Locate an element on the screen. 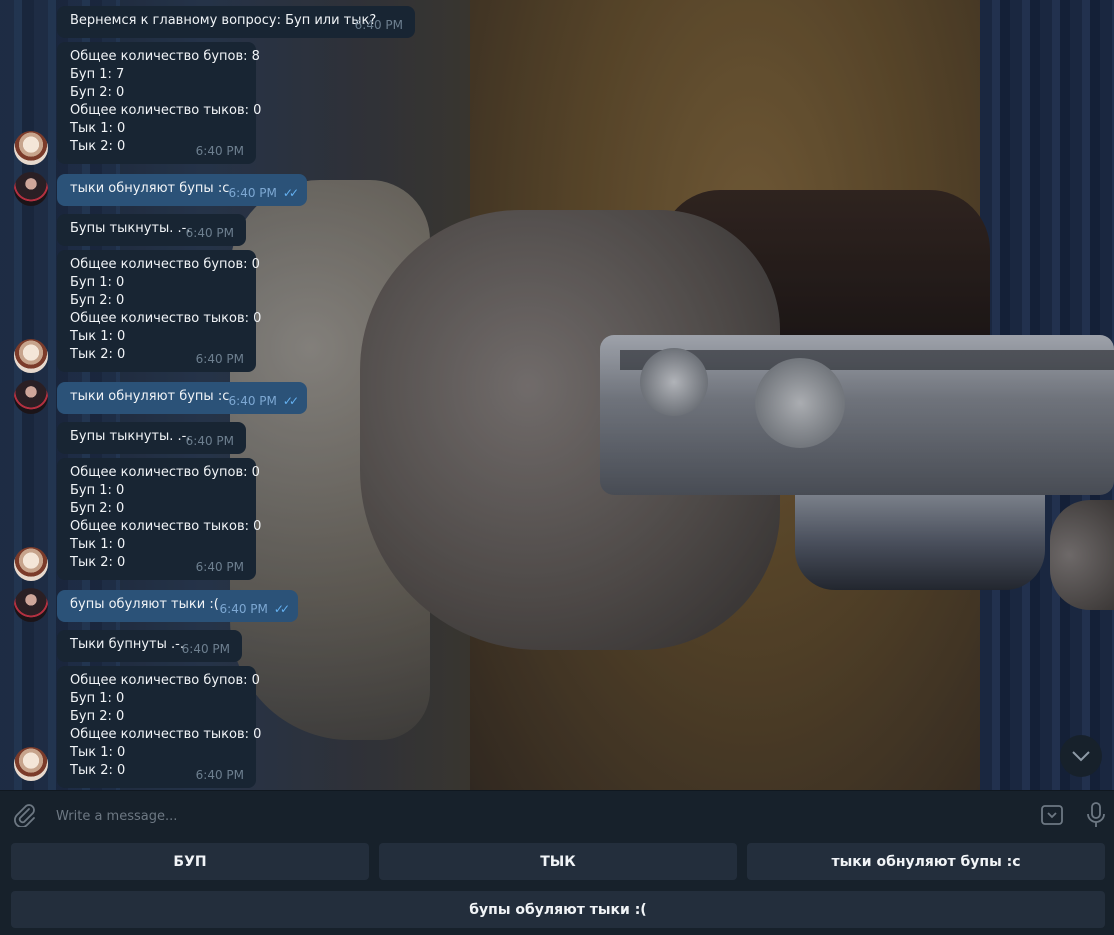  message-input is located at coordinates (506, 816).